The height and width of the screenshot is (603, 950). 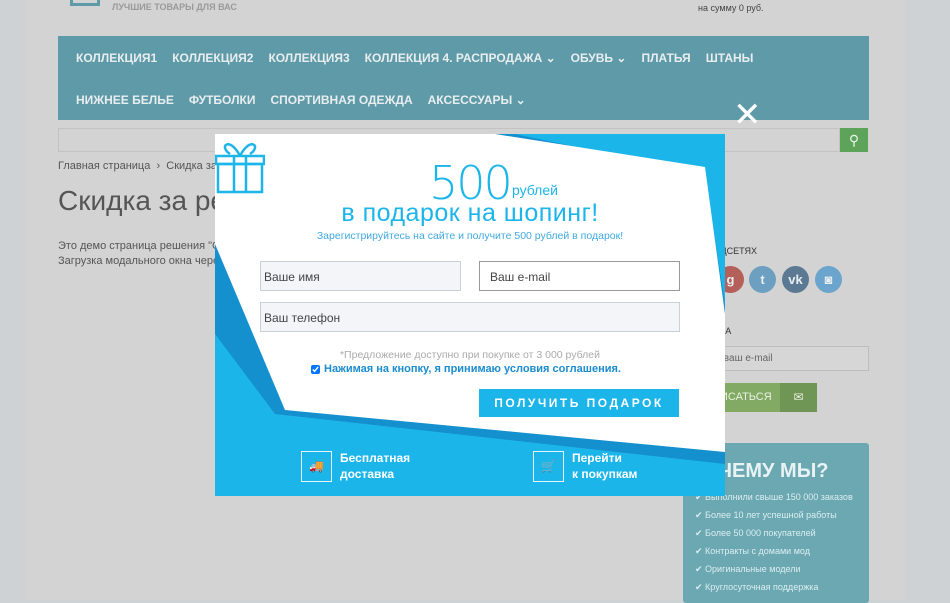 What do you see at coordinates (779, 497) in the screenshot?
I see `why-item-text: Выполнили свыше 150 000 заказов` at bounding box center [779, 497].